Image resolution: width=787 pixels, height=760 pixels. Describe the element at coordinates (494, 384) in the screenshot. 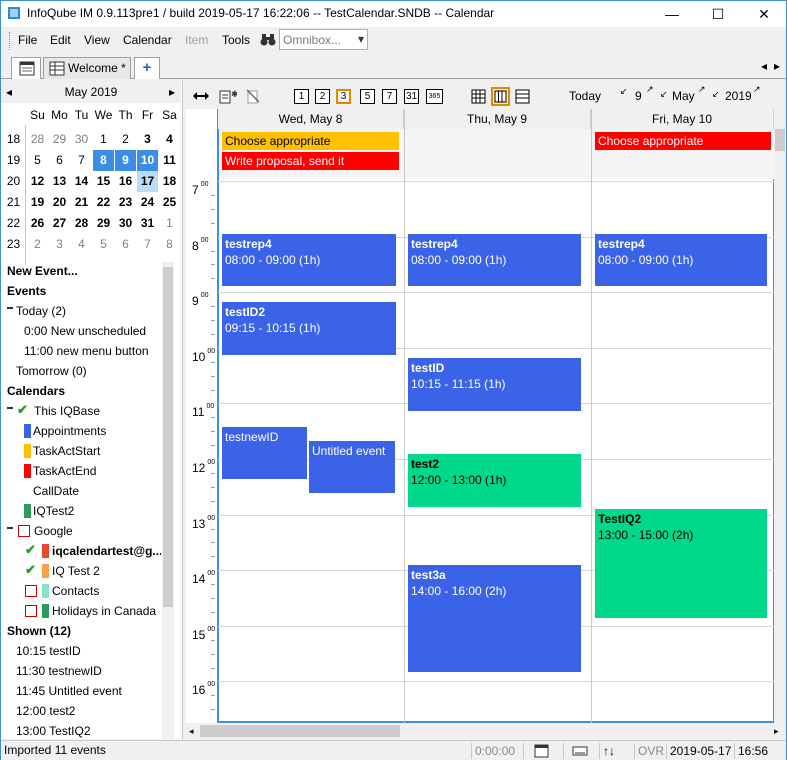

I see `calendar-event: testID 10:15 - 11:15 (1h)` at that location.